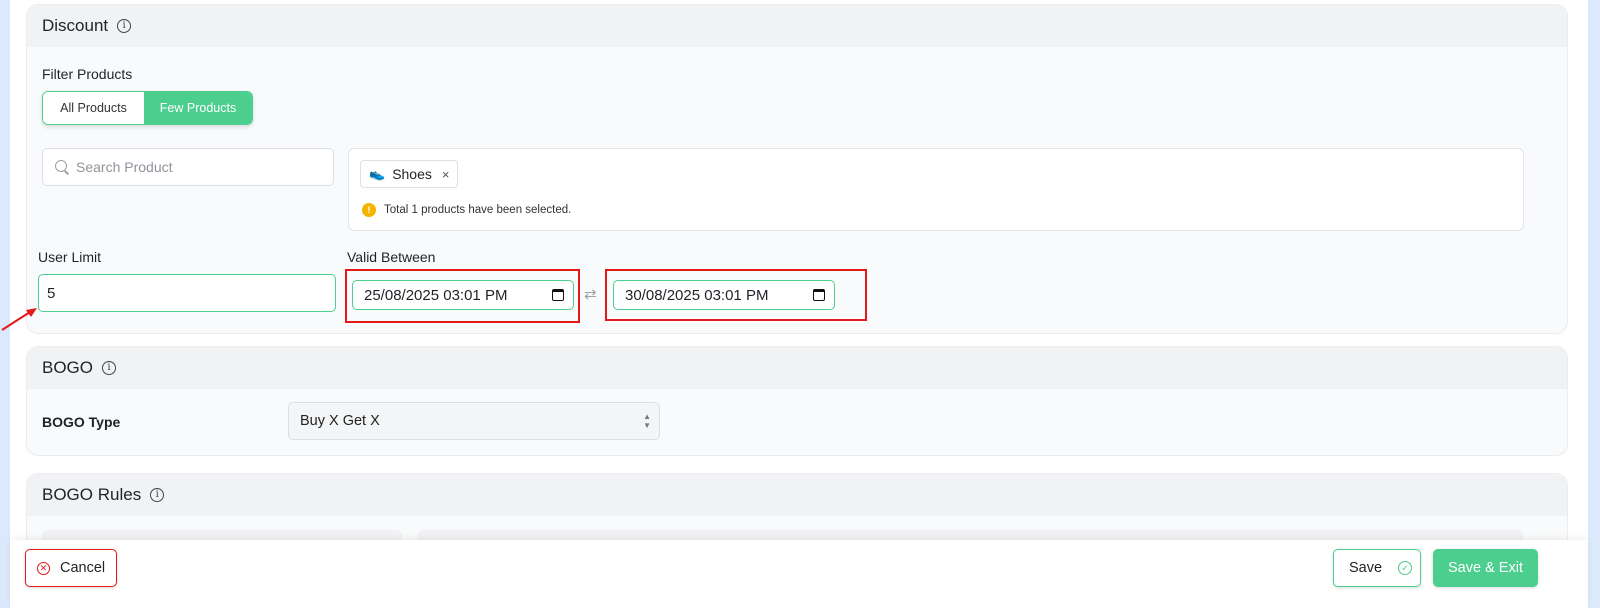 Image resolution: width=1600 pixels, height=608 pixels. I want to click on selection-note-text: Total 1 products have been selected., so click(478, 210).